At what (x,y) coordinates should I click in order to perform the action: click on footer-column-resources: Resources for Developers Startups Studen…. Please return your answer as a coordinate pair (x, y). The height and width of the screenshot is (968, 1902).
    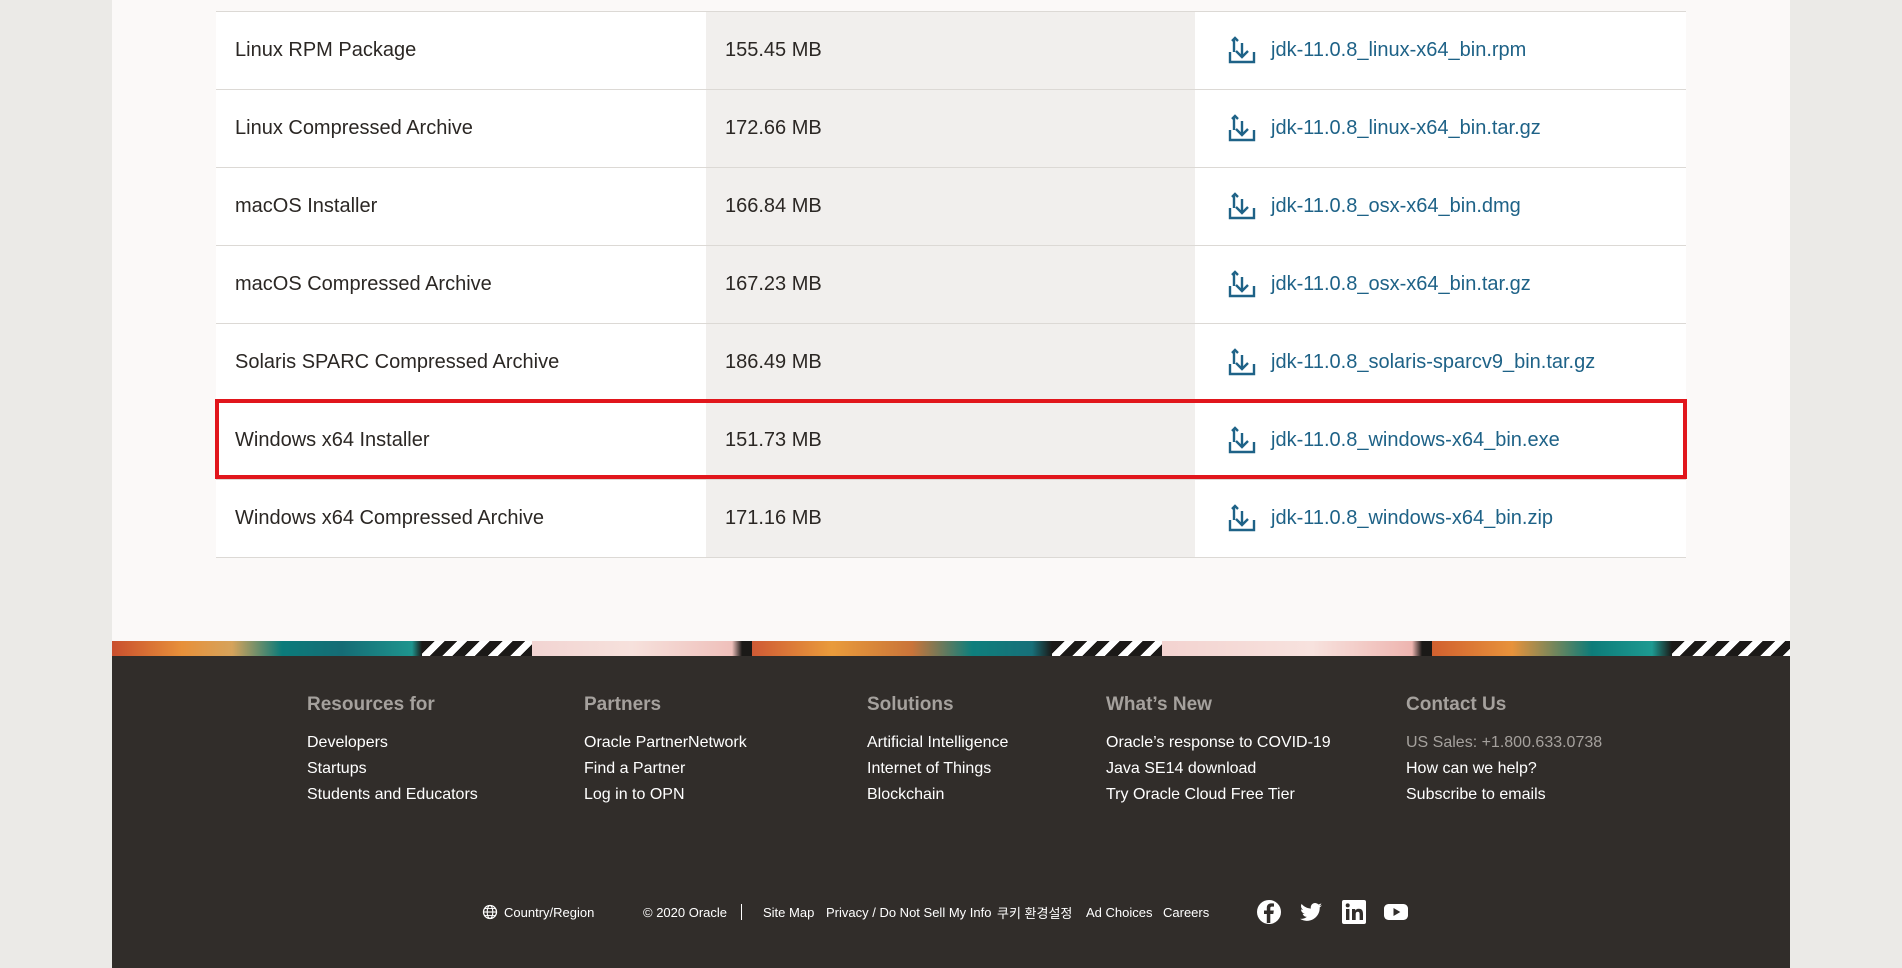
    Looking at the image, I should click on (392, 751).